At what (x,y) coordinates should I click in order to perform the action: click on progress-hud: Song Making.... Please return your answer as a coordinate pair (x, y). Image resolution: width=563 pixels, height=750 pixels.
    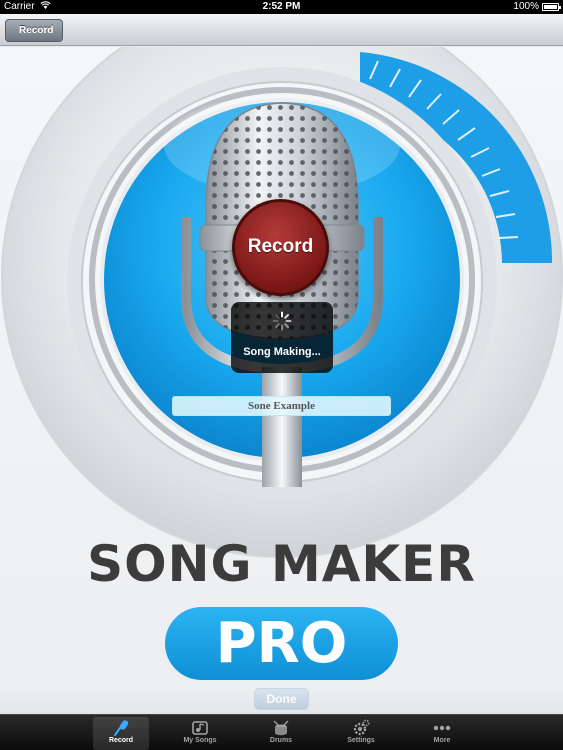
    Looking at the image, I should click on (282, 337).